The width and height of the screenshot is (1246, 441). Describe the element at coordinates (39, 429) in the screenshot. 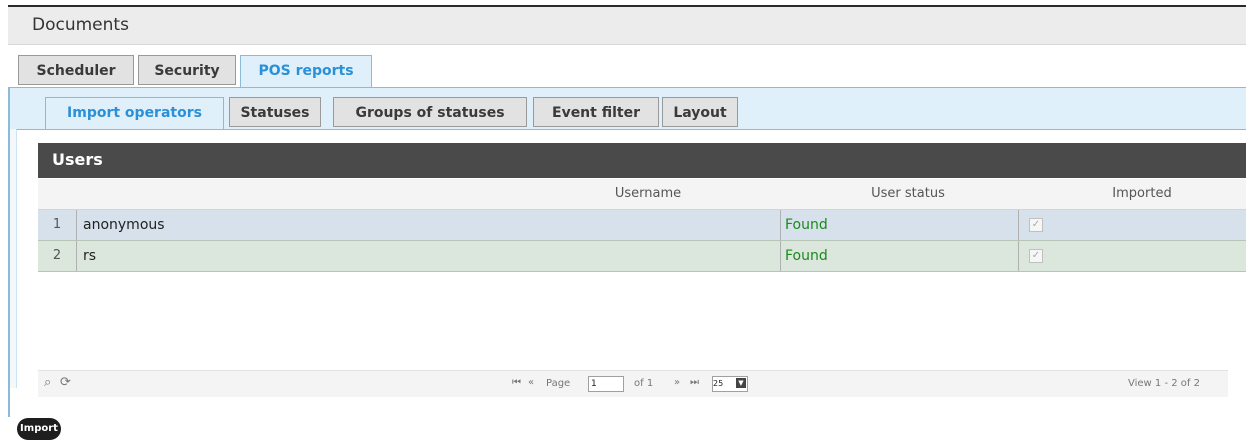

I see `import-button: Import` at that location.